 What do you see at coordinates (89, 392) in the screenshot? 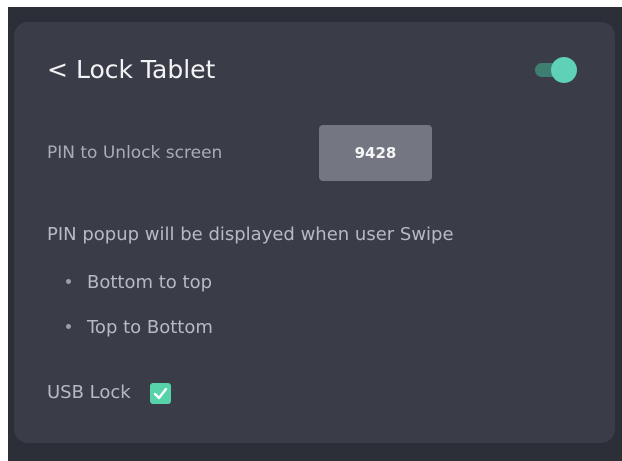
I see `usb-lock-label: USB Lock` at bounding box center [89, 392].